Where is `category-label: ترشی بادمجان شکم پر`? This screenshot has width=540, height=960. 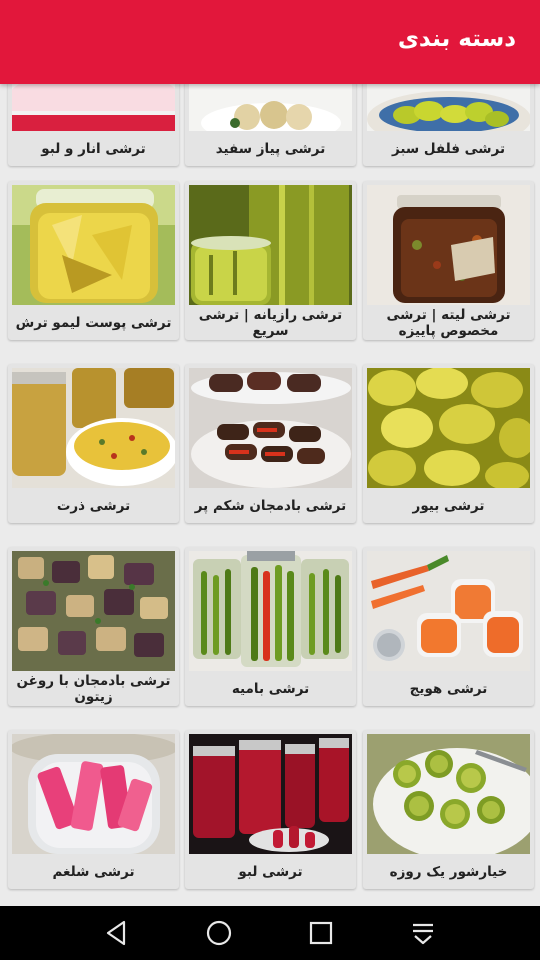
category-label: ترشی بادمجان شکم پر is located at coordinates (270, 505).